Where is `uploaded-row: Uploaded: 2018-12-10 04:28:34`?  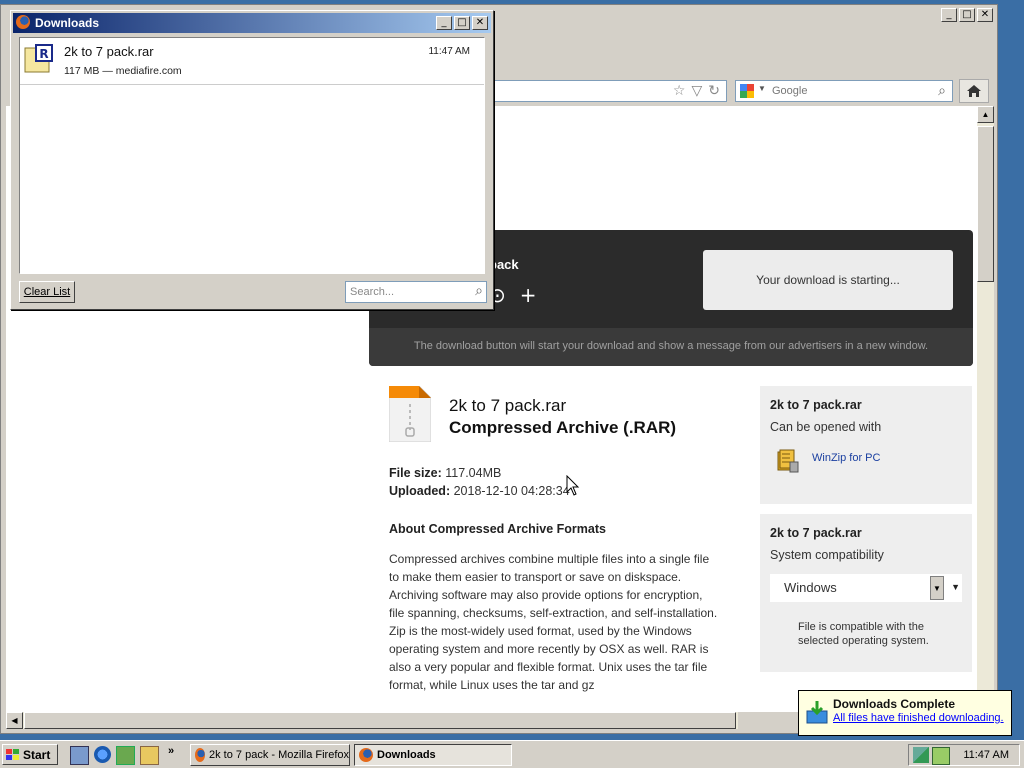
uploaded-row: Uploaded: 2018-12-10 04:28:34 is located at coordinates (479, 491).